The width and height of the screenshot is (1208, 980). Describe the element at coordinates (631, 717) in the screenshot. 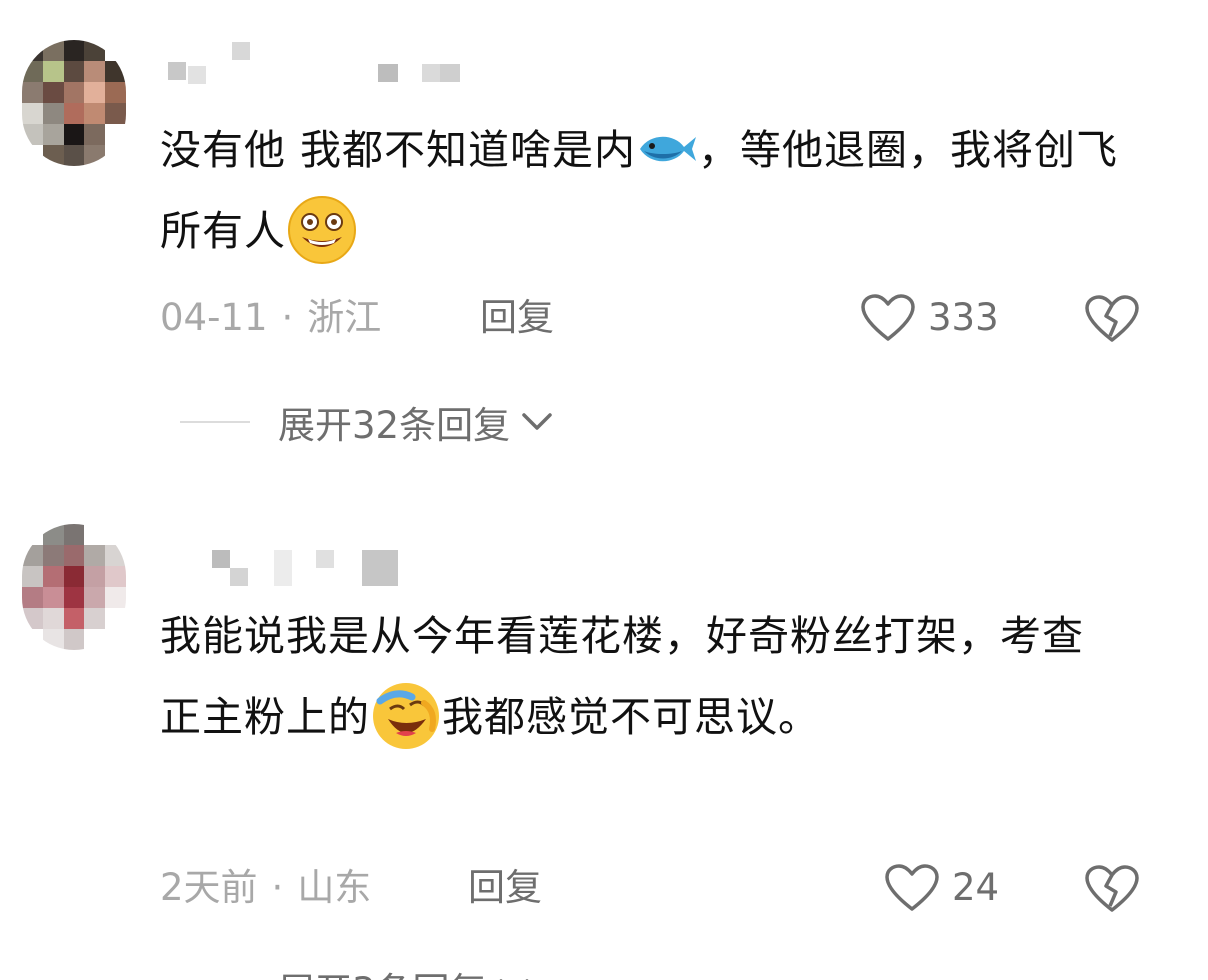

I see `comment-text-part: 我都感觉不可思议。` at that location.